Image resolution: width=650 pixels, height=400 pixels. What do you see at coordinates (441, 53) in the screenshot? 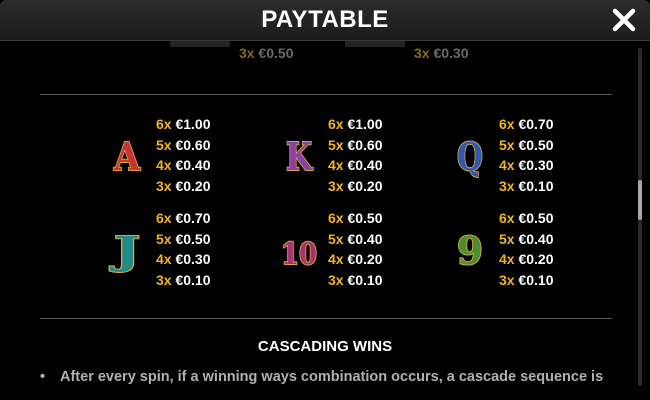
I see `partial-pay-2: 3x €0.30` at bounding box center [441, 53].